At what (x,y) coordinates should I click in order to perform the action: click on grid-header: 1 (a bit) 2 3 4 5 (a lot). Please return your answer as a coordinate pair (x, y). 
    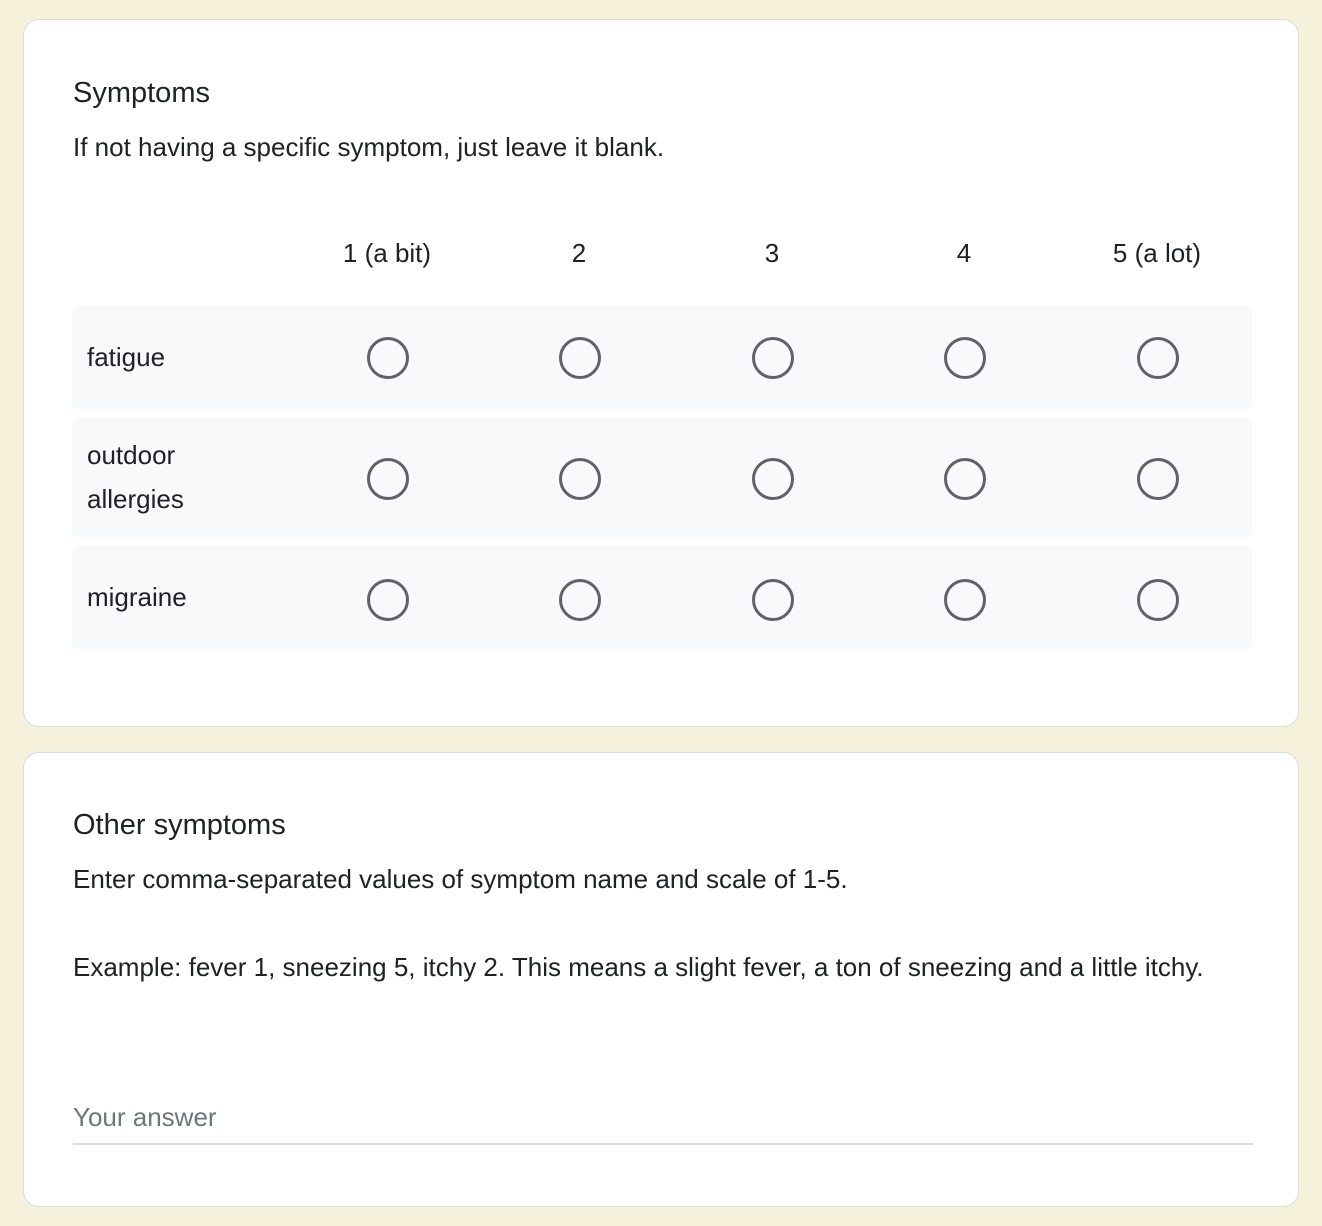
    Looking at the image, I should click on (662, 265).